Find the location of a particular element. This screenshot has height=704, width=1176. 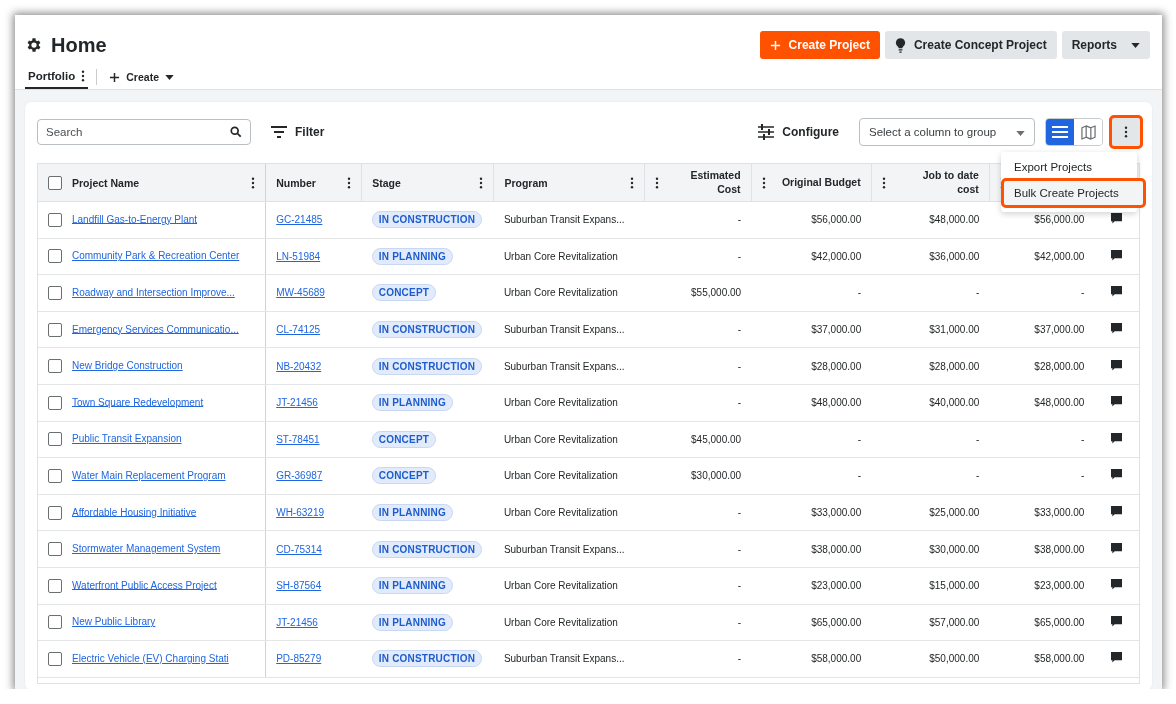

search-field: Search is located at coordinates (144, 132).